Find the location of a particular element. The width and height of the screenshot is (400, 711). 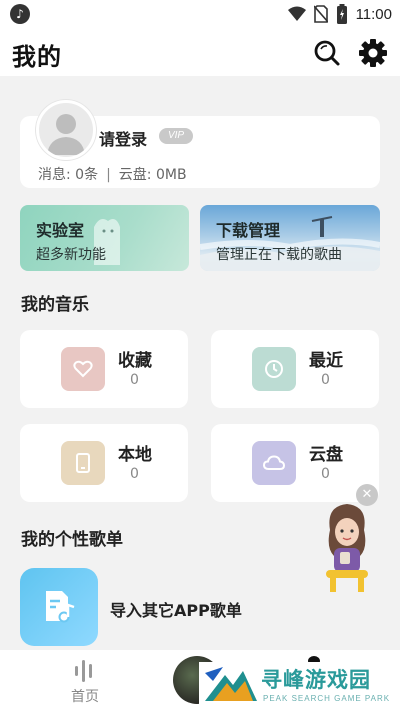

watermark-subtitle: PEAK SEARCH GAME PARK is located at coordinates (327, 698).